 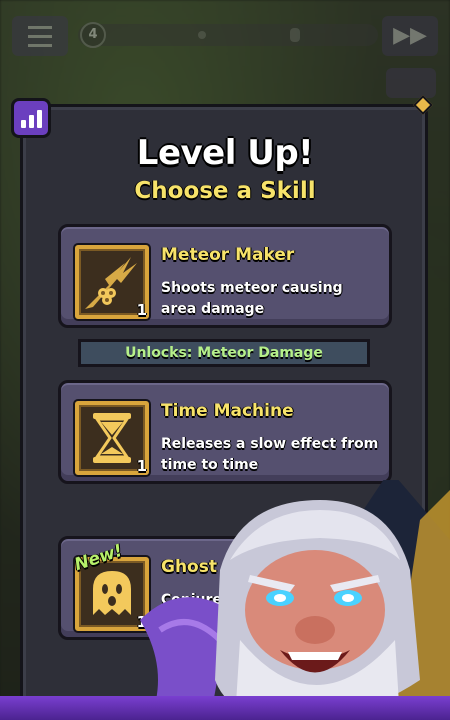 I want to click on skill-description: Releases a slow effect from time to time, so click(x=270, y=454).